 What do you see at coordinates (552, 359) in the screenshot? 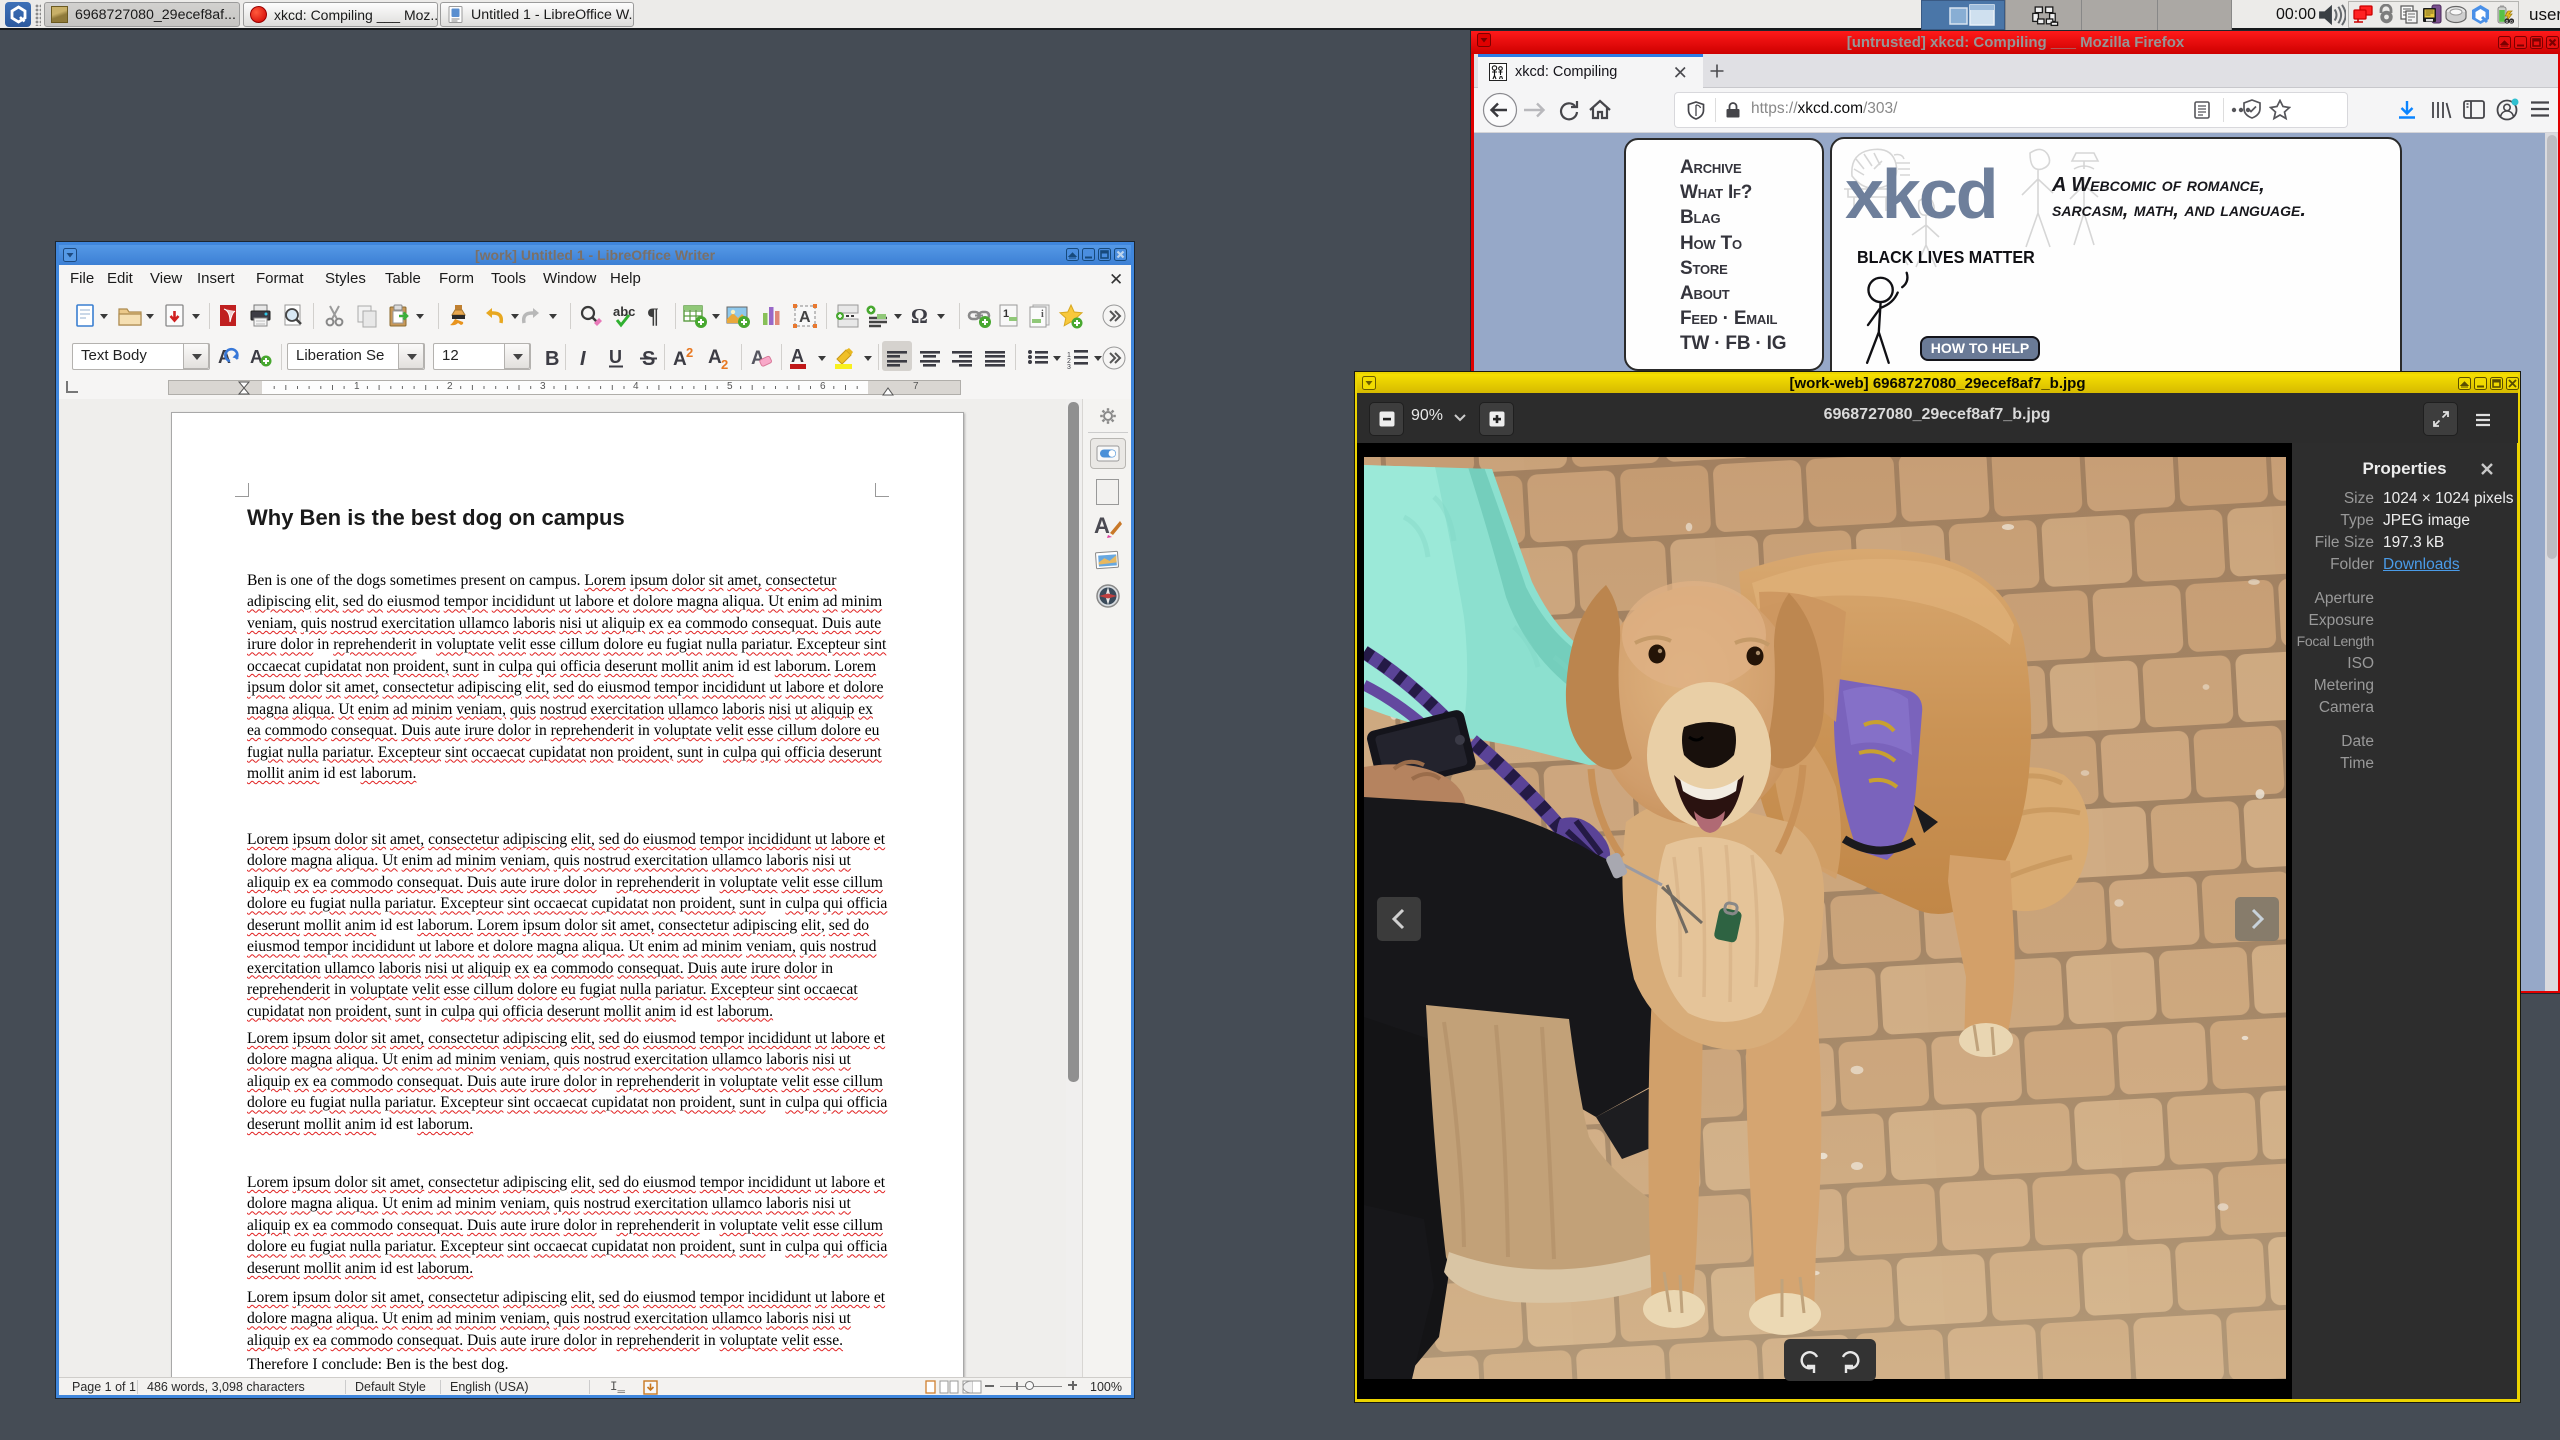
I see `svg-text: B` at bounding box center [552, 359].